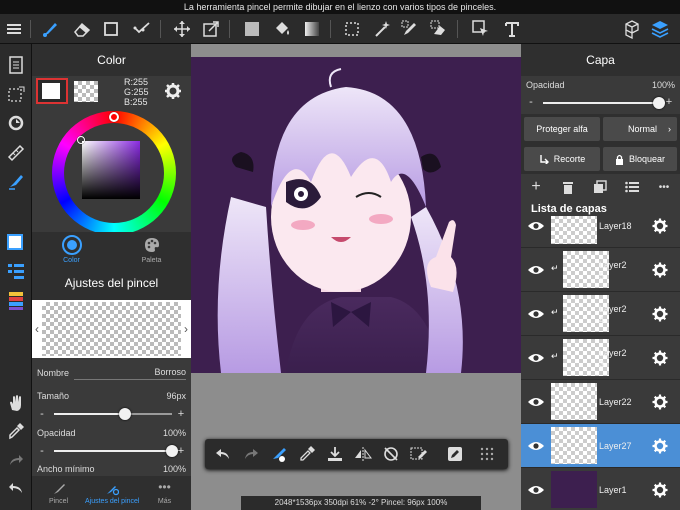 This screenshot has width=680, height=510. I want to click on color-settings-gear-icon, so click(173, 91).